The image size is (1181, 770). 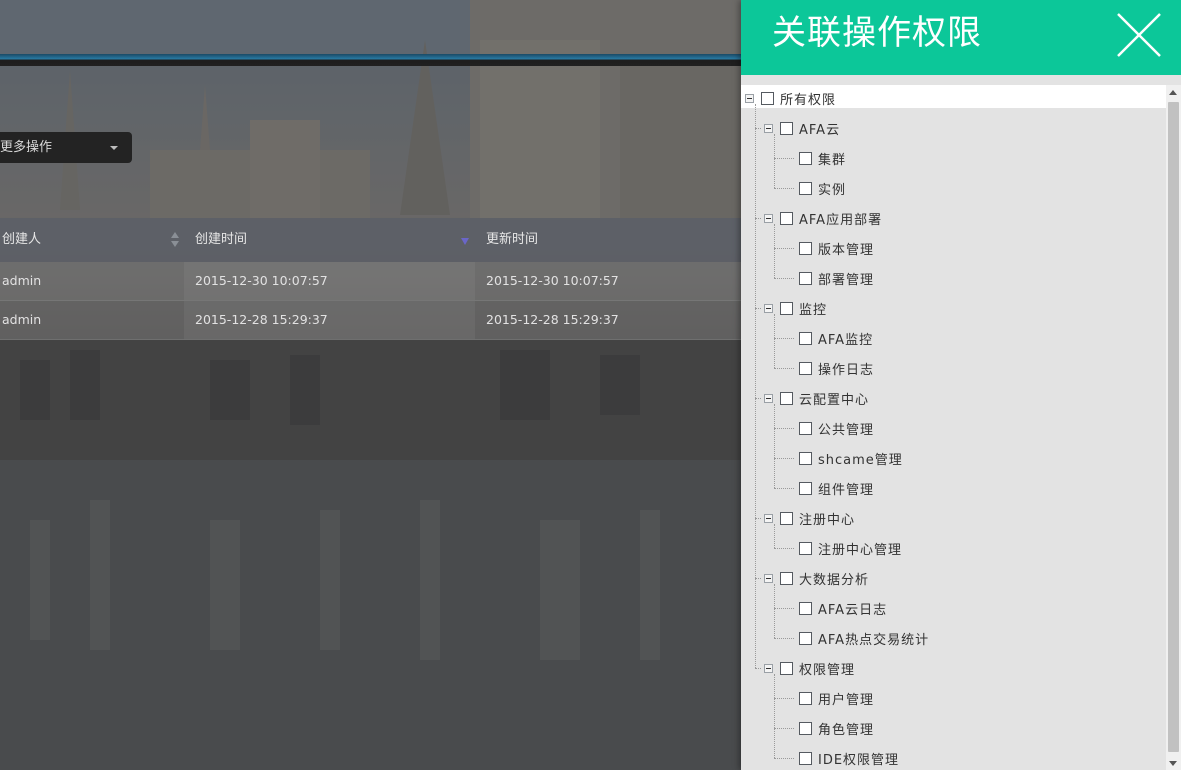 I want to click on tree-node-item-3-1: shcame管理, so click(x=851, y=458).